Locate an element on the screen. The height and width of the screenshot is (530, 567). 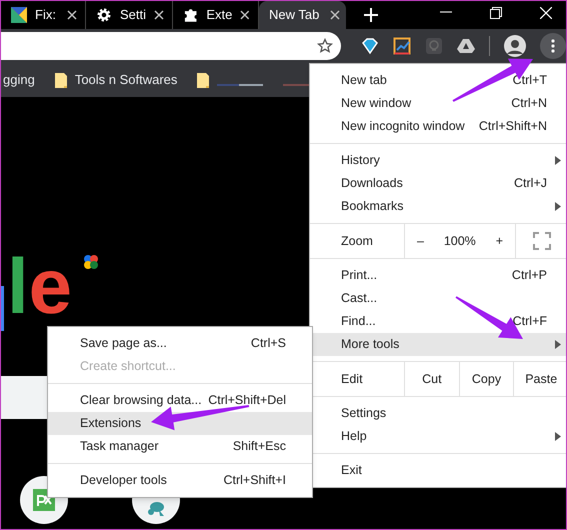
fullscreen-icon is located at coordinates (542, 241).